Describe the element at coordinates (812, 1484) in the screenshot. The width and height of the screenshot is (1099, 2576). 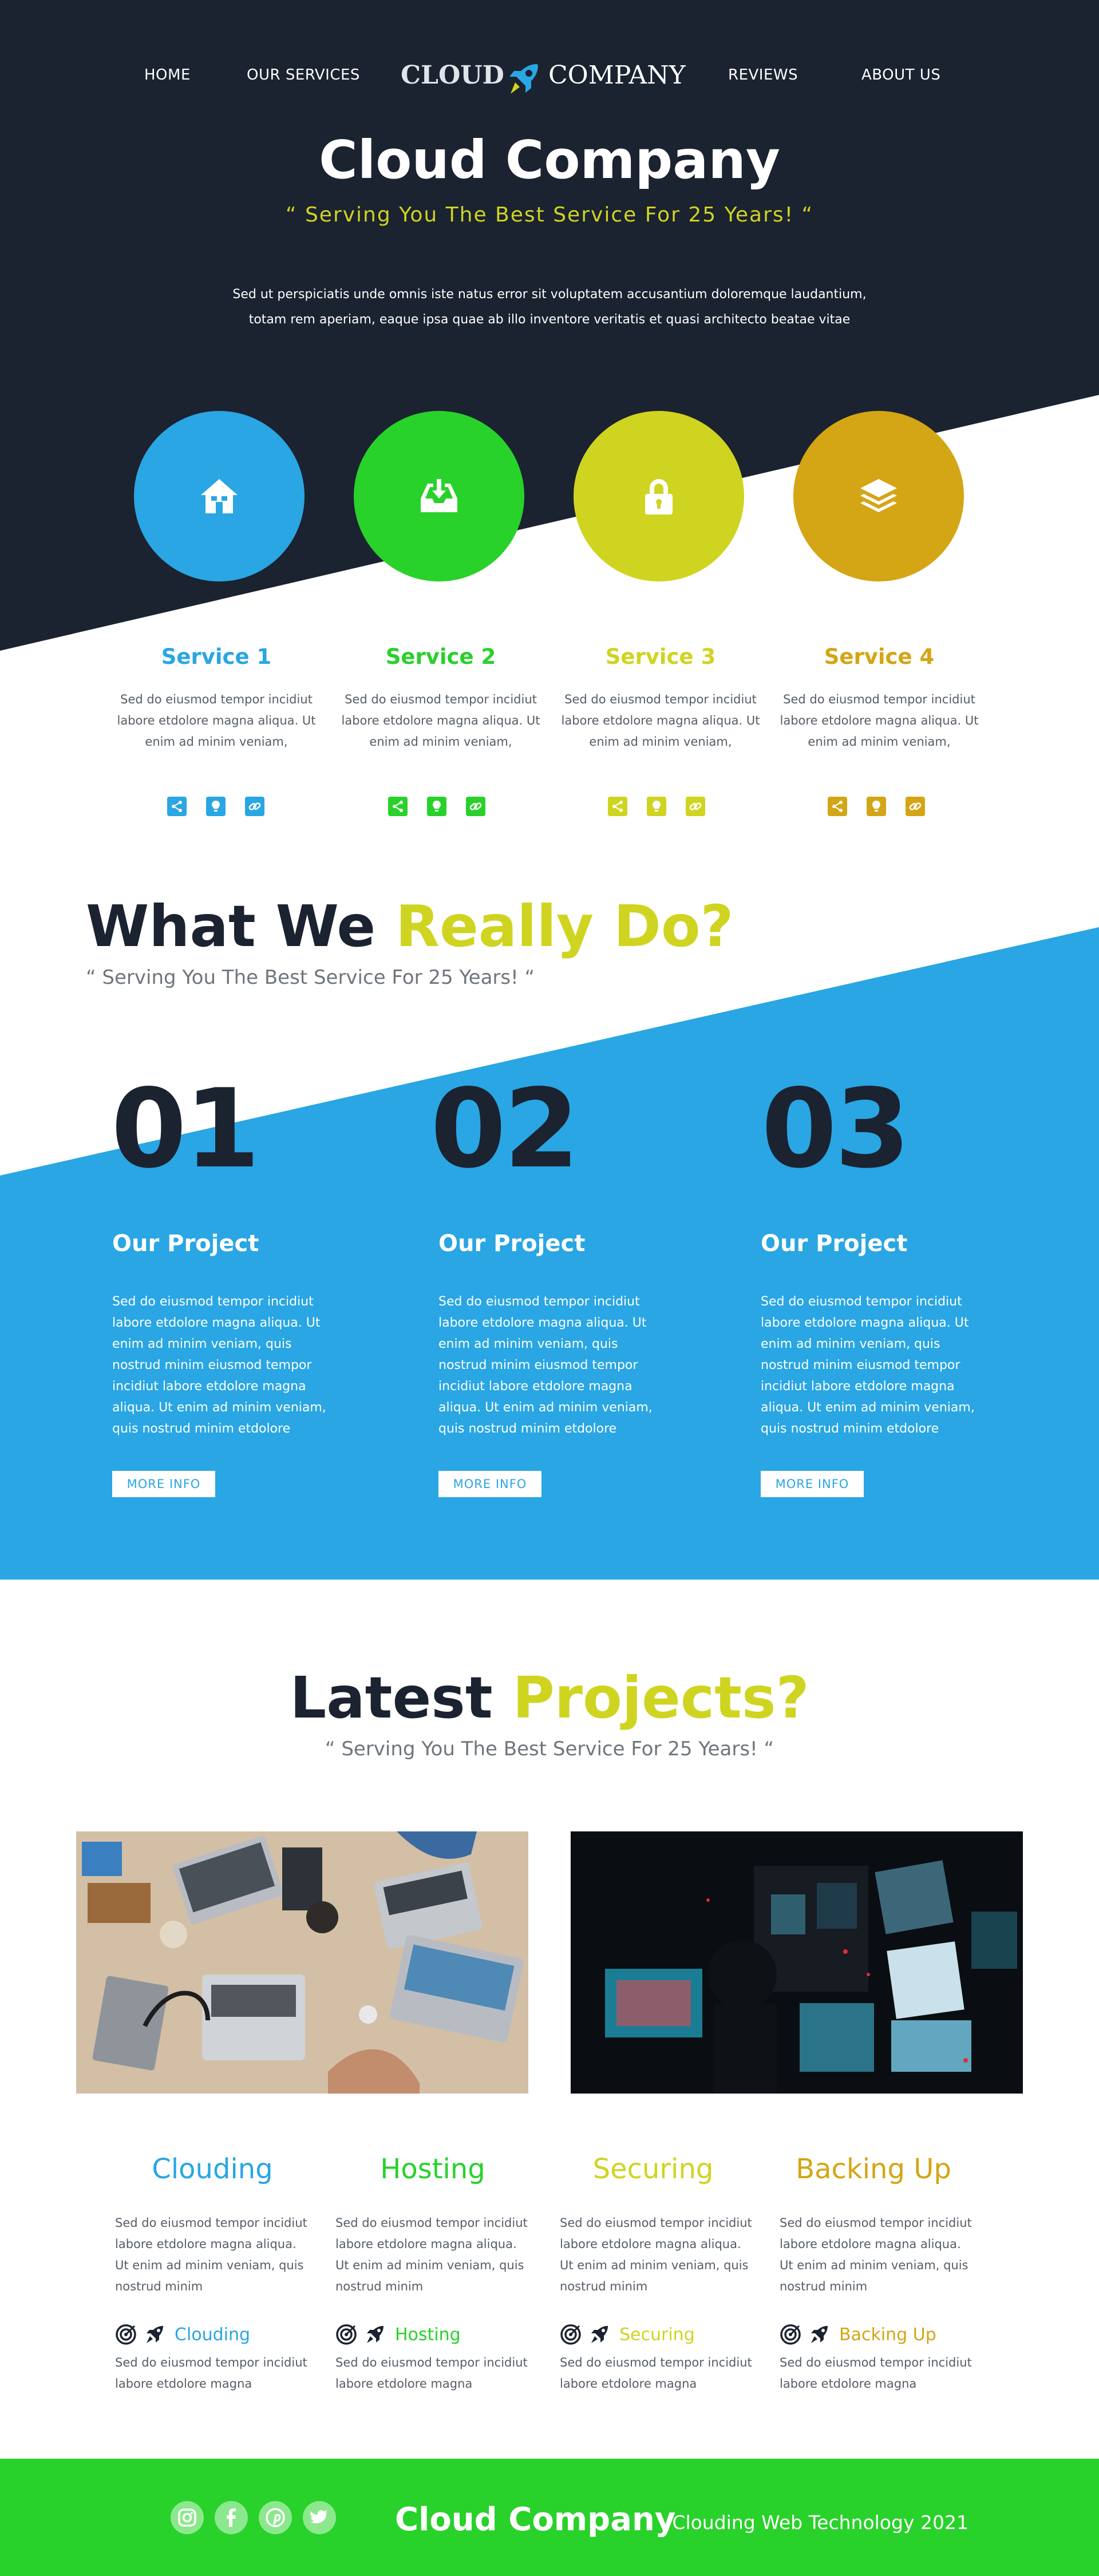
I see `project-3-more-info-button: MORE INFO` at that location.